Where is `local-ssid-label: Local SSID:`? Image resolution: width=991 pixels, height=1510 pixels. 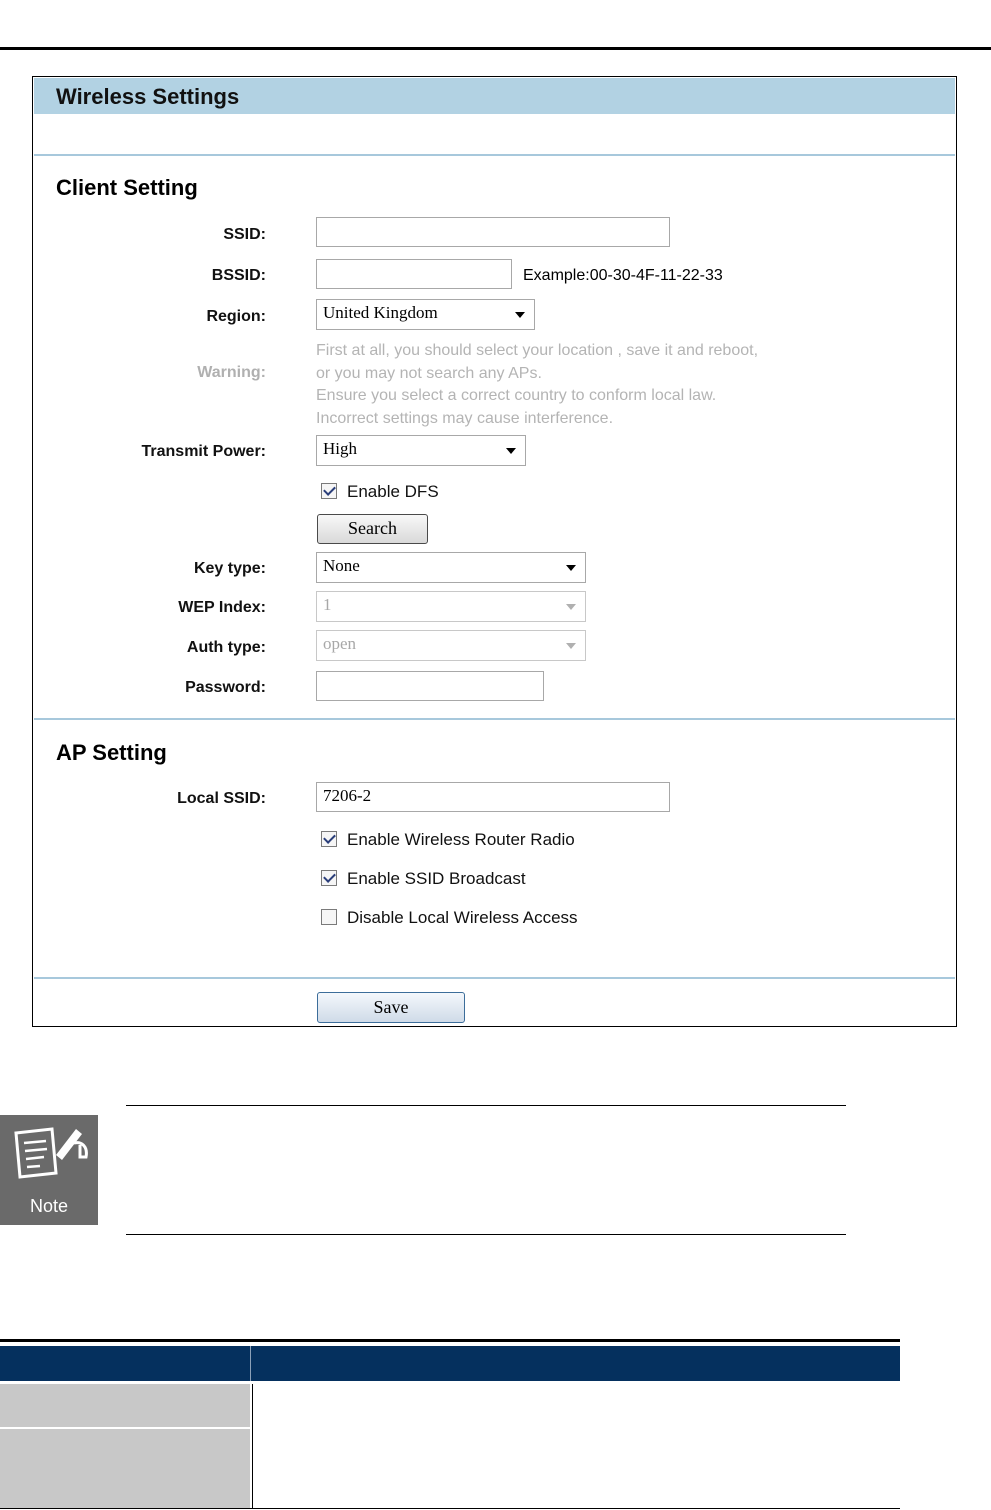 local-ssid-label: Local SSID: is located at coordinates (221, 798).